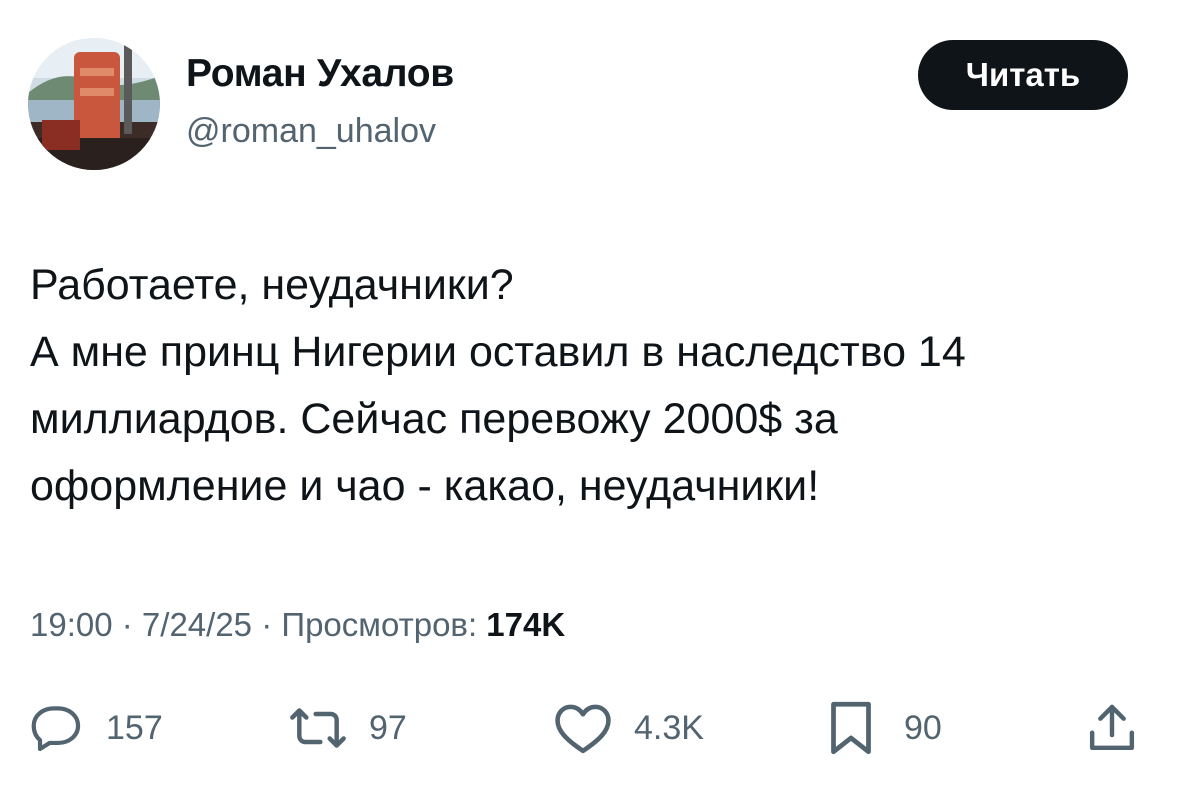 The width and height of the screenshot is (1179, 801). I want to click on repost-button: 97, so click(346, 728).